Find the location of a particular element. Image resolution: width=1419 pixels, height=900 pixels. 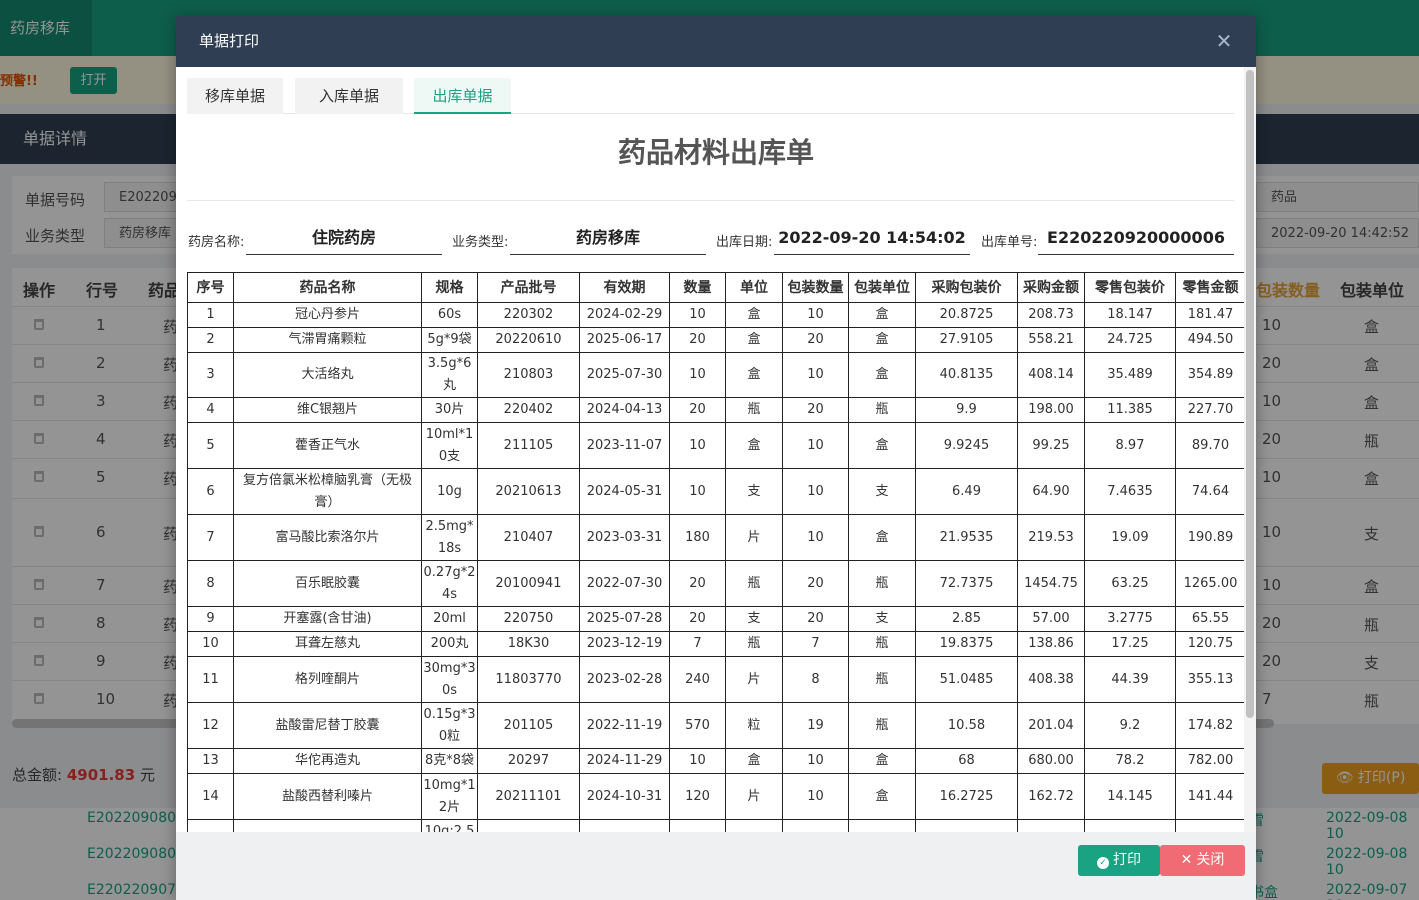

col-purchase-amount-cell: 558.21 is located at coordinates (1051, 340).